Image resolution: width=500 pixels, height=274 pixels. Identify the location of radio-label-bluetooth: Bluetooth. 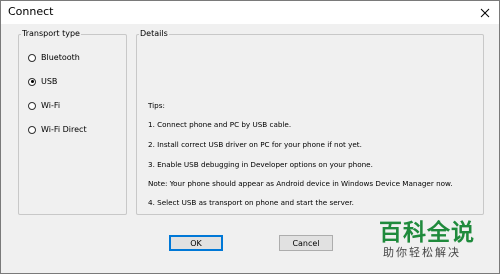
(60, 57).